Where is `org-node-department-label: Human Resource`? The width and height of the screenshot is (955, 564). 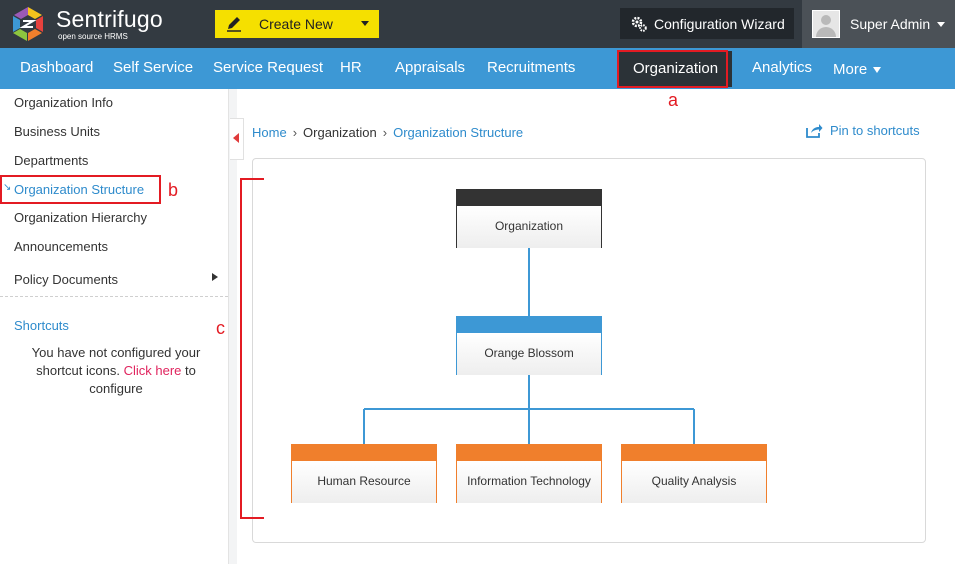
org-node-department-label: Human Resource is located at coordinates (364, 482).